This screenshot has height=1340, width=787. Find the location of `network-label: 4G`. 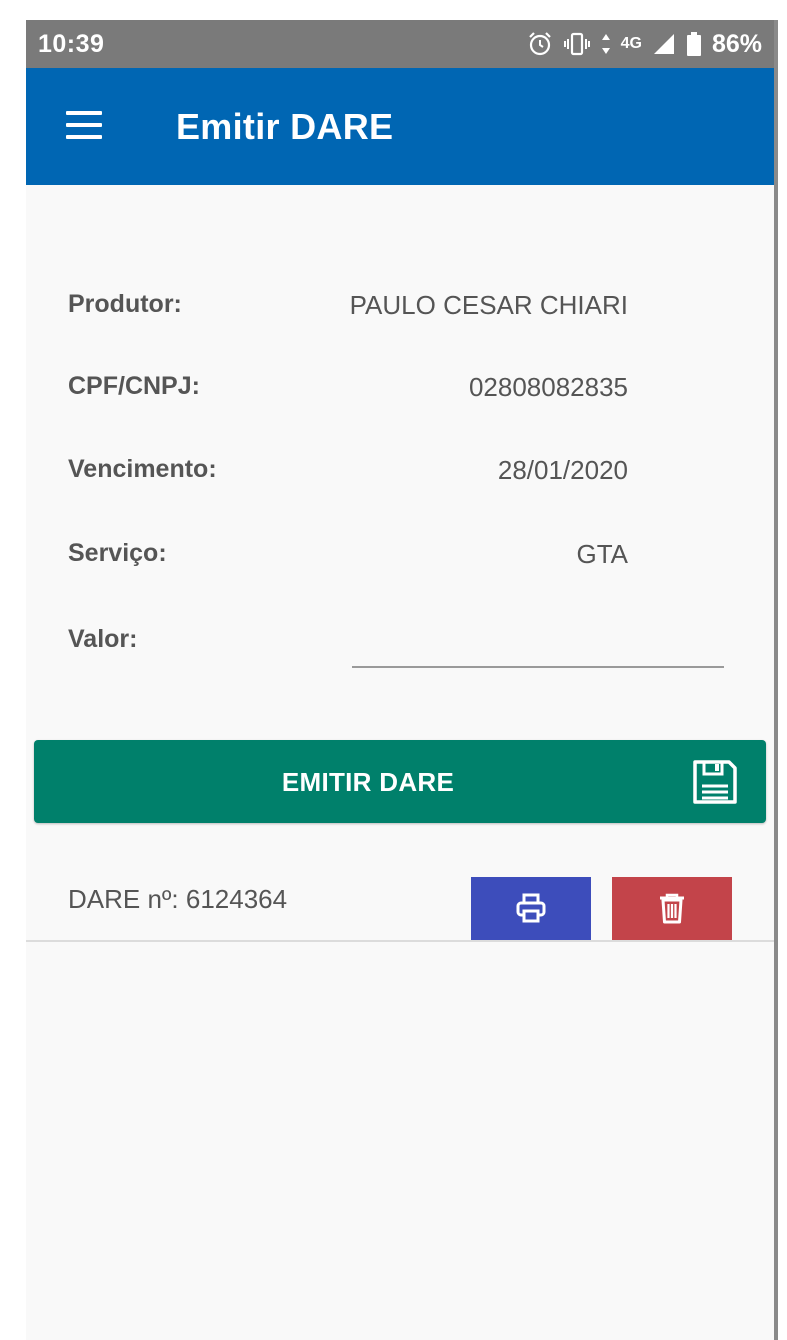

network-label: 4G is located at coordinates (631, 43).